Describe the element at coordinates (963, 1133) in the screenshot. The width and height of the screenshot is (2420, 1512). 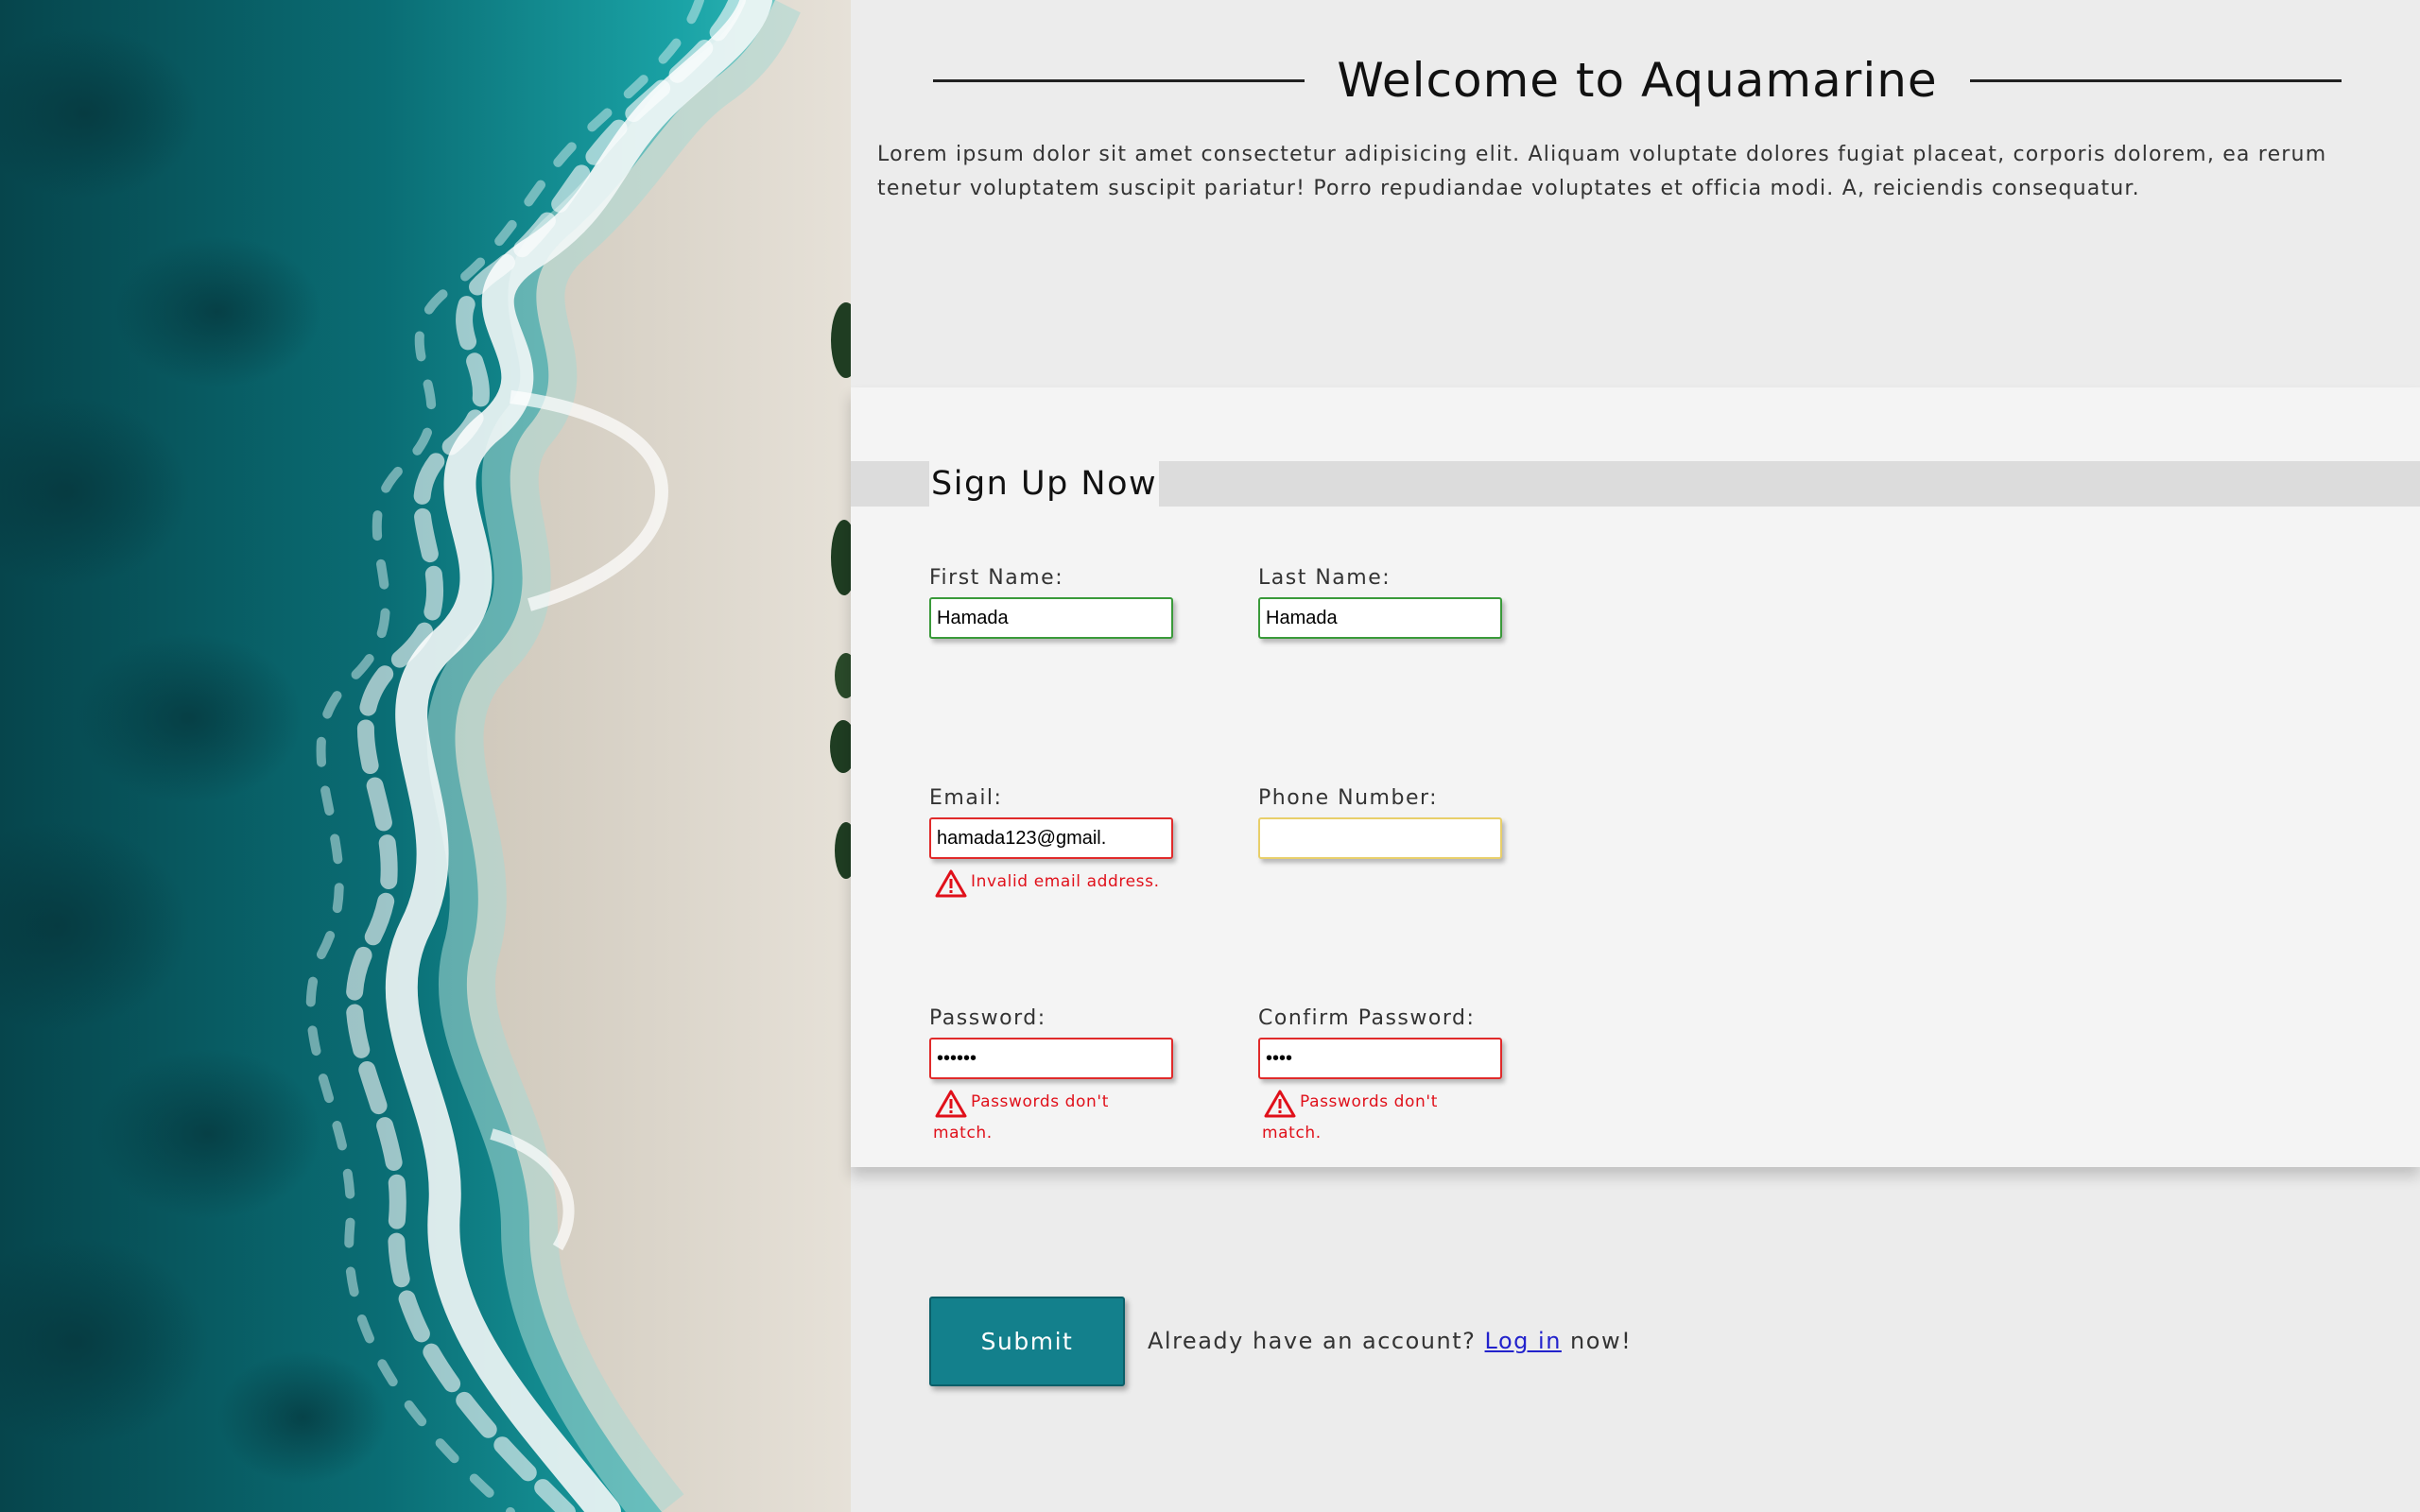
I see `password-error-text-cont: match.` at that location.